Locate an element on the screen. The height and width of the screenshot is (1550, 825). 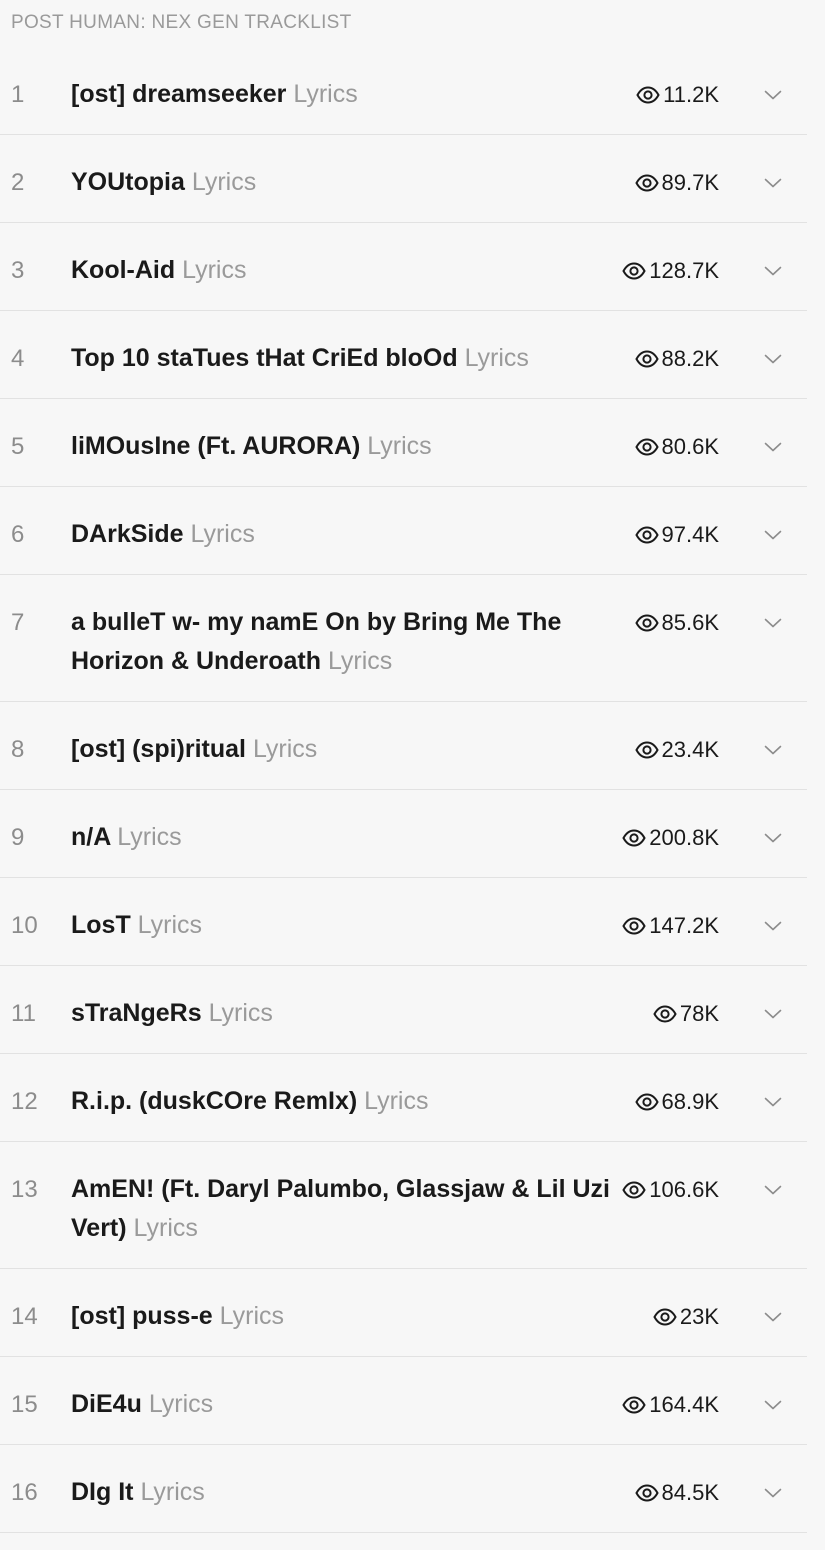
track-row: 10 LosT Lyrics 147.2K is located at coordinates (403, 922).